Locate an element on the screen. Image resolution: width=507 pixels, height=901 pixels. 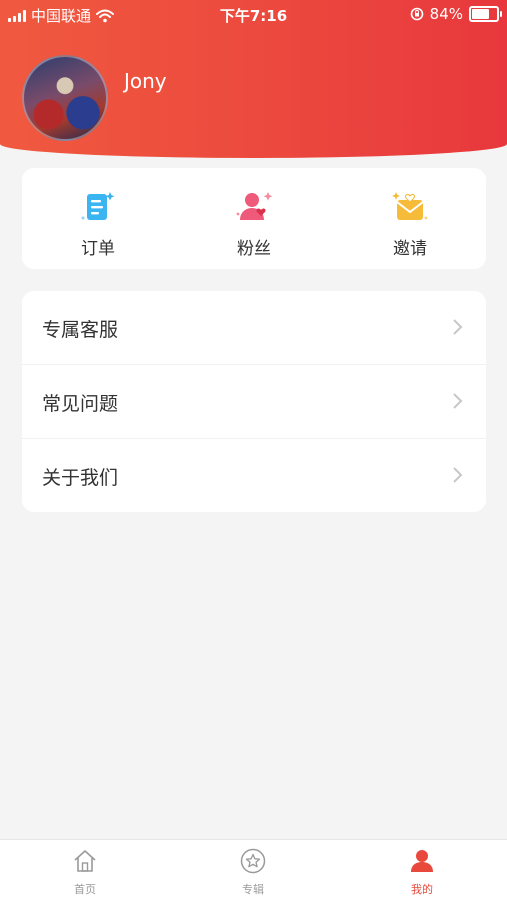
avatar is located at coordinates (65, 98).